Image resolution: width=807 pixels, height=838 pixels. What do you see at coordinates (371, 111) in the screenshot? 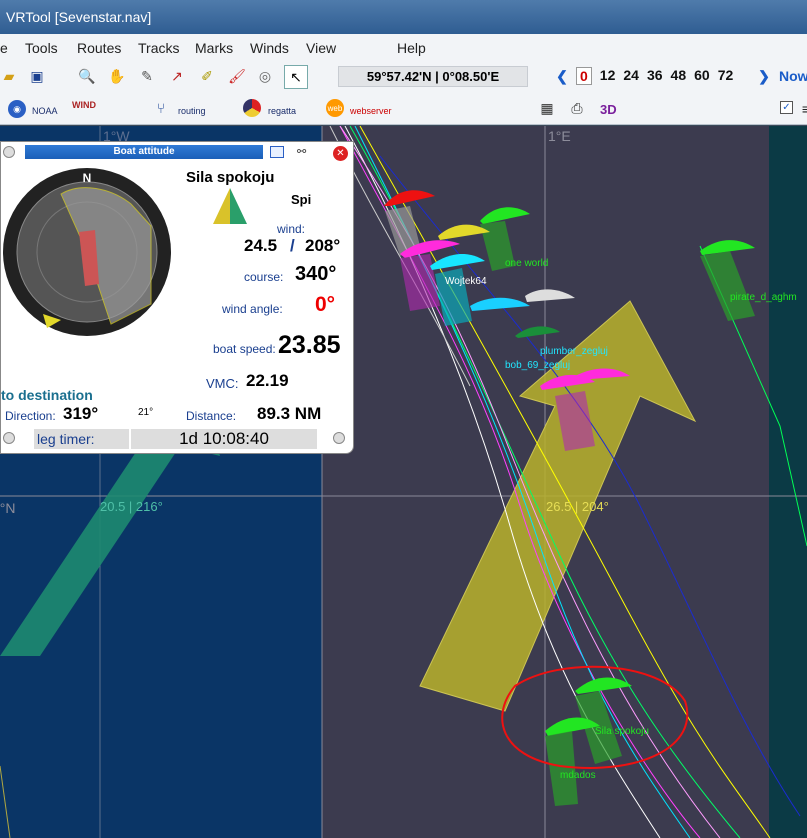
I see `webserver-label: webserver` at bounding box center [371, 111].